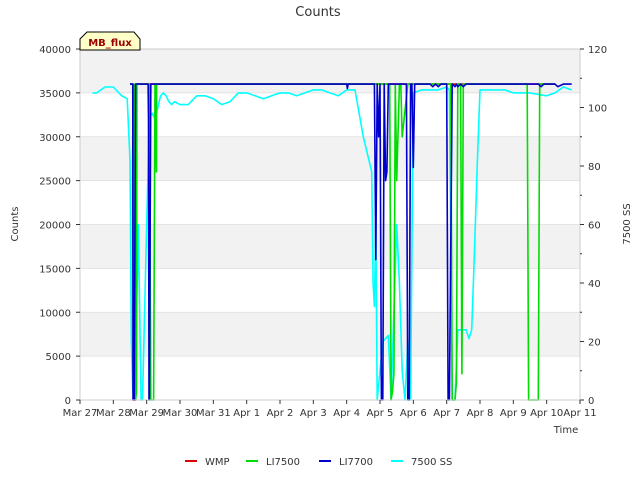  Describe the element at coordinates (55, 226) in the screenshot. I see `y-left-tick-label: 20000` at that location.